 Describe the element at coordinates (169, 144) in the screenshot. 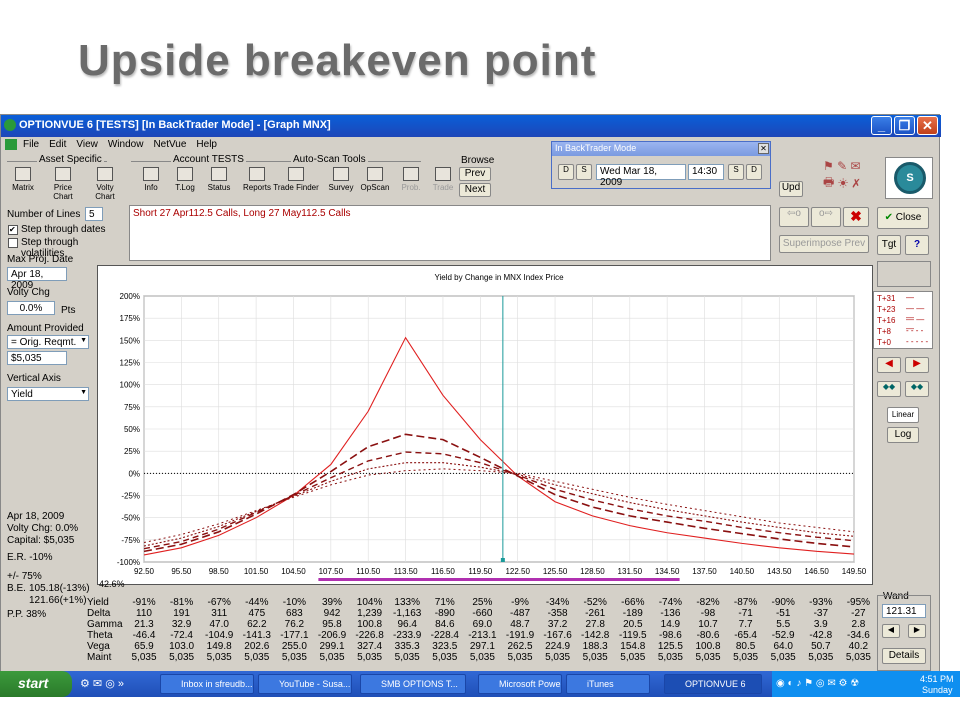

I see `menu-item-netvue: NetVue` at that location.